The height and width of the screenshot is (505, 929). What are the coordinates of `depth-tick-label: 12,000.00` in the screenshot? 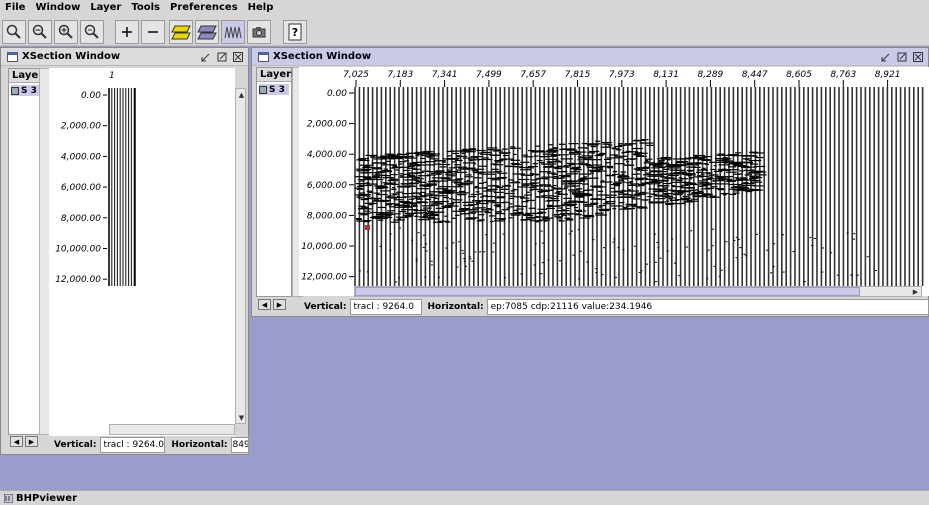 It's located at (324, 278).